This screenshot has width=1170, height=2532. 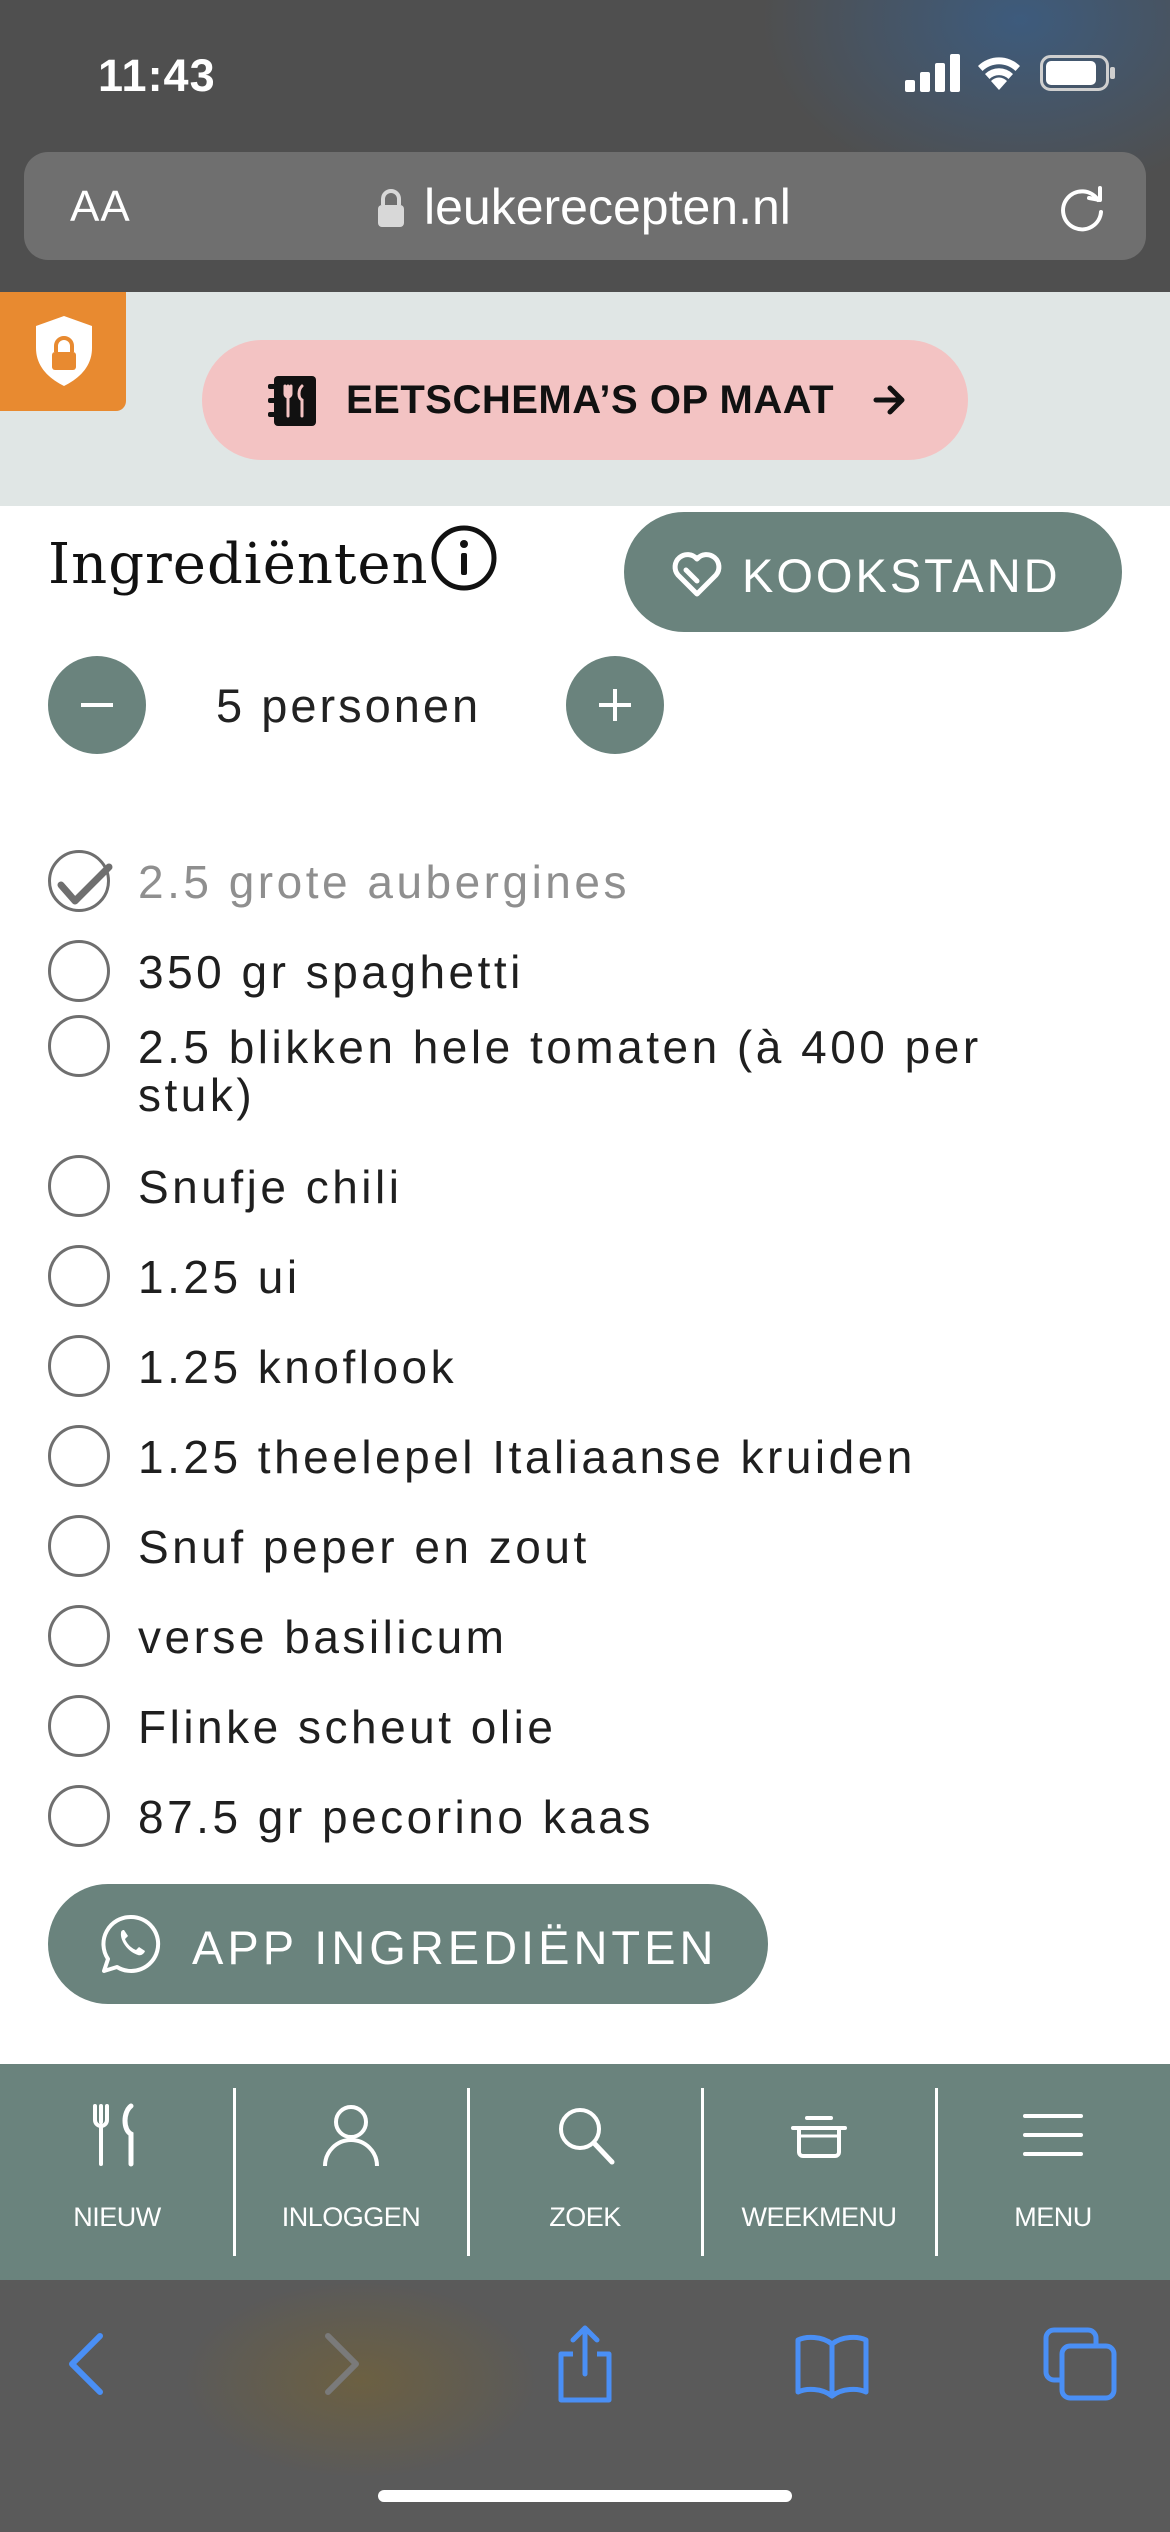 I want to click on back-icon, so click(x=88, y=2364).